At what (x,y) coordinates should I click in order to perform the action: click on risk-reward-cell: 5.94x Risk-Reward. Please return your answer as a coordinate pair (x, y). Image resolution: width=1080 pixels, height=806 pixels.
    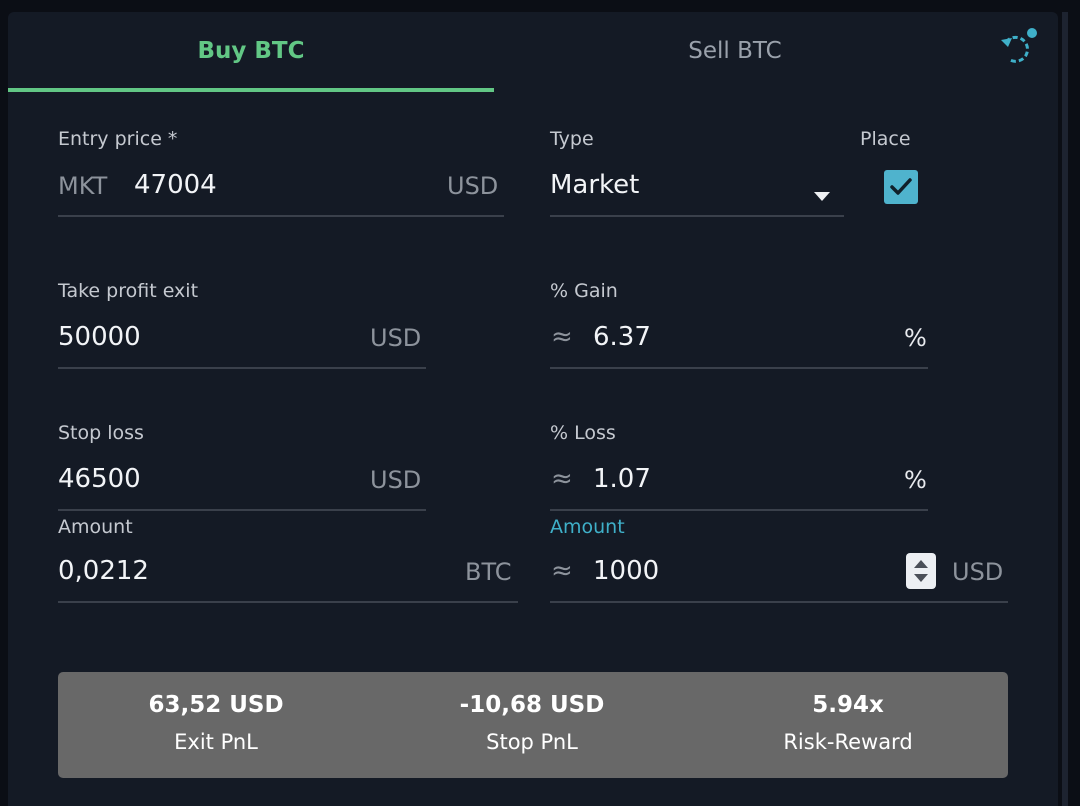
    Looking at the image, I should click on (848, 725).